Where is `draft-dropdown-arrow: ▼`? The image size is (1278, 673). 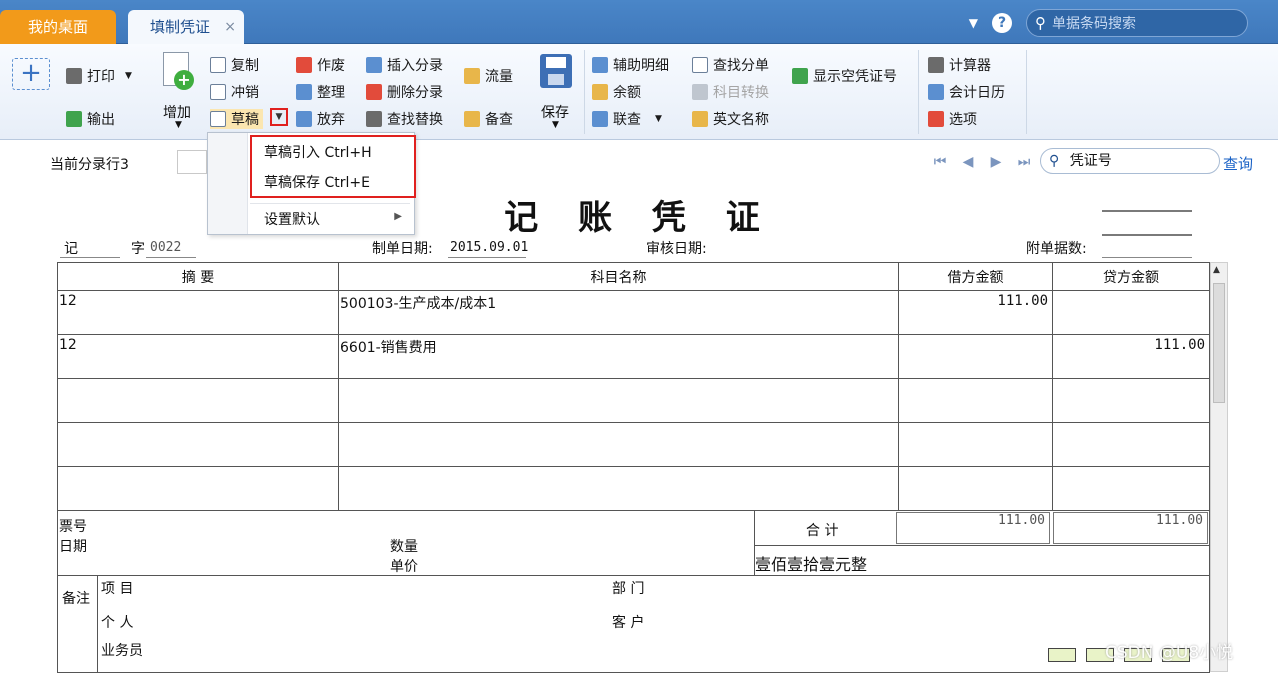 draft-dropdown-arrow: ▼ is located at coordinates (279, 117).